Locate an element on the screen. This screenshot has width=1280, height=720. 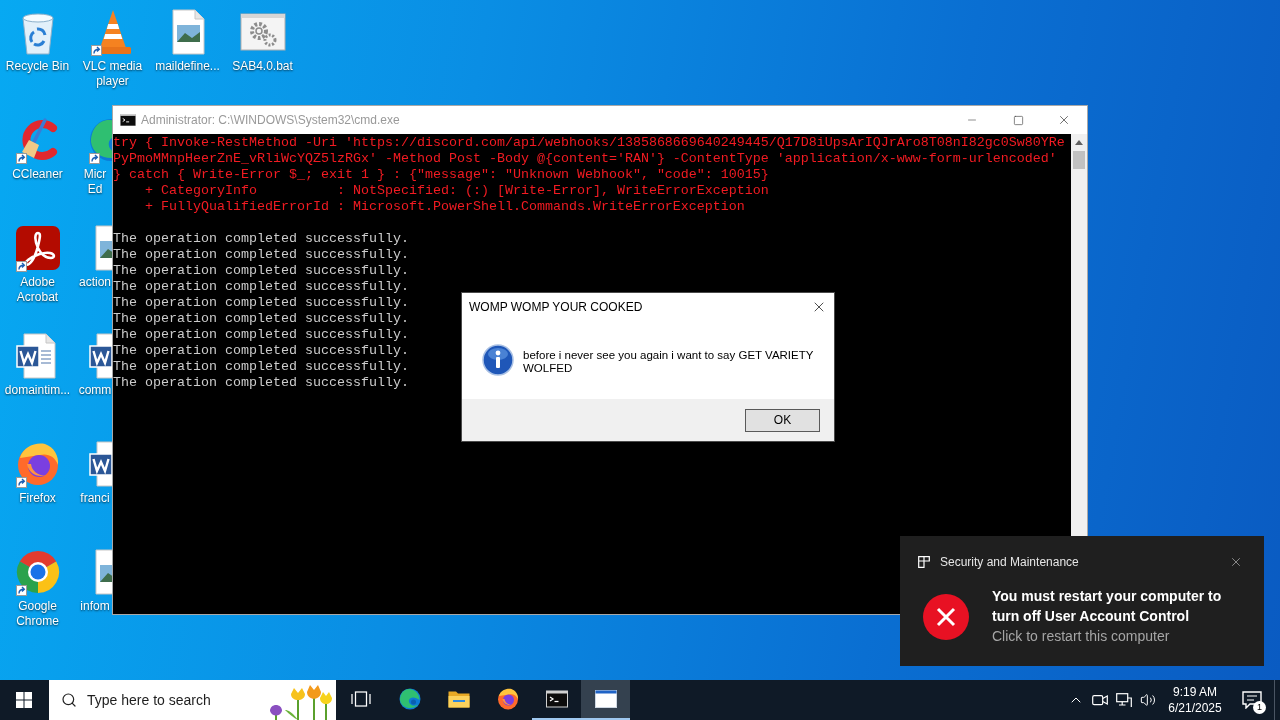
desktop-shortcut: SAB4.0.bat is located at coordinates (262, 37).